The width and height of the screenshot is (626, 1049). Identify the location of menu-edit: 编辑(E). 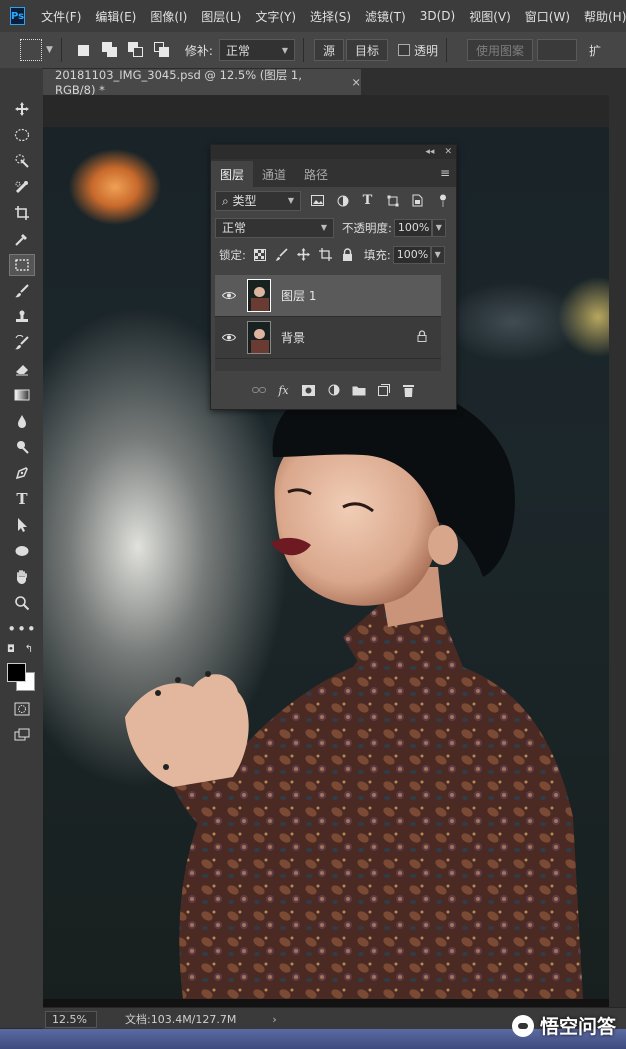
(115, 16).